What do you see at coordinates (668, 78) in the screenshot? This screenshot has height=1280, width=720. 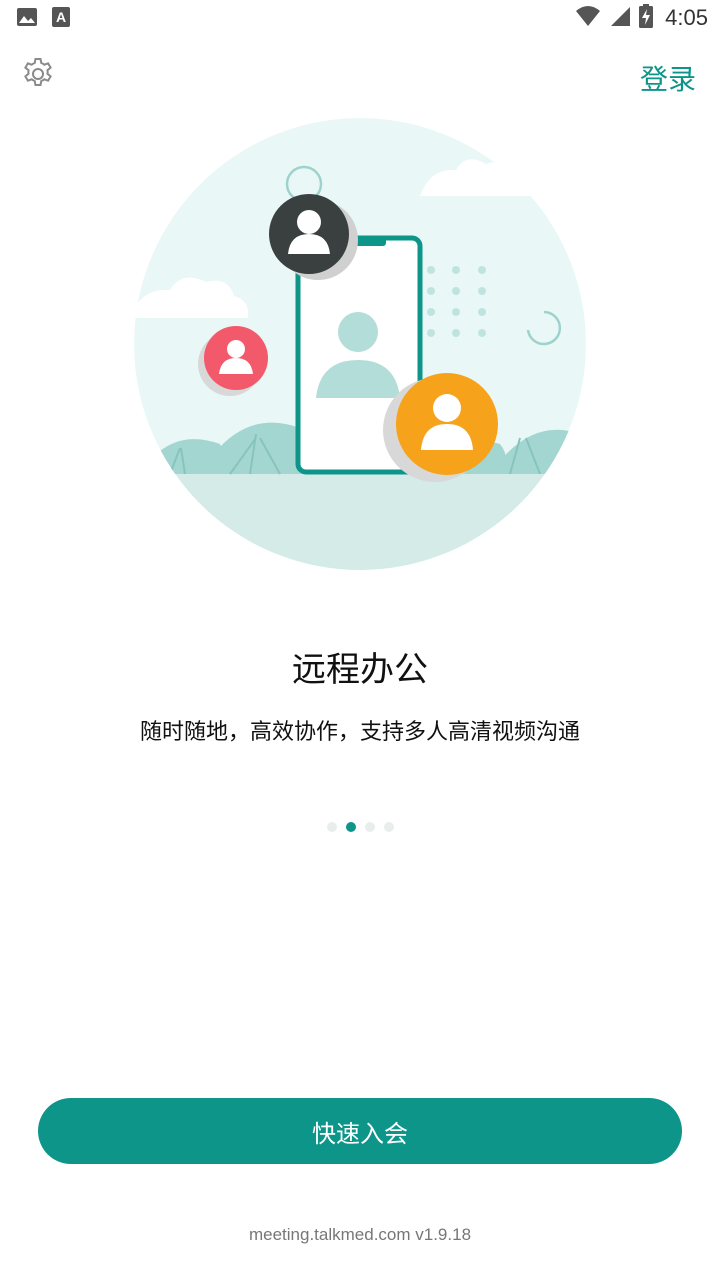 I see `login-button: 登录` at bounding box center [668, 78].